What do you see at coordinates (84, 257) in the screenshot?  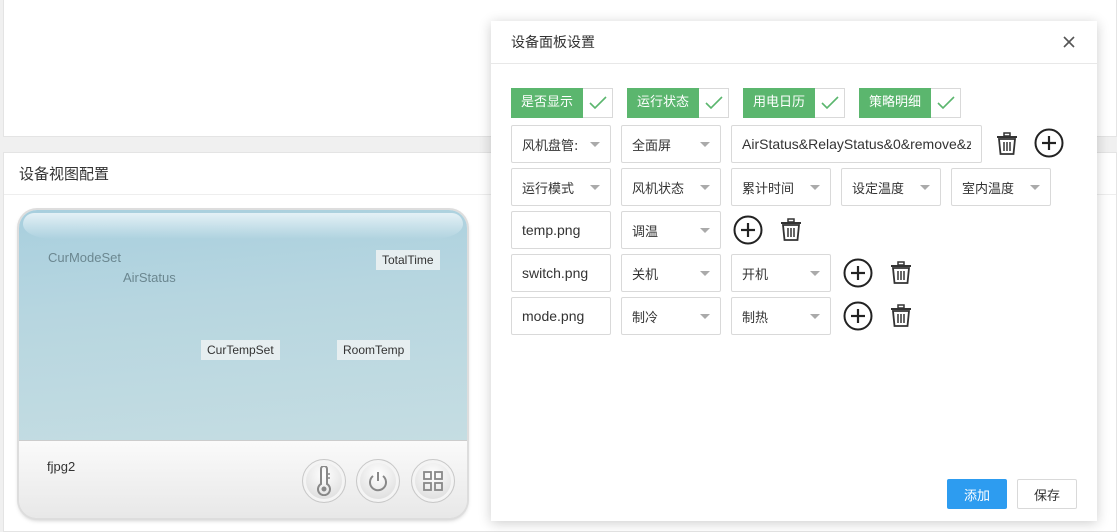 I see `cur-mode-set-label: CurModeSet` at bounding box center [84, 257].